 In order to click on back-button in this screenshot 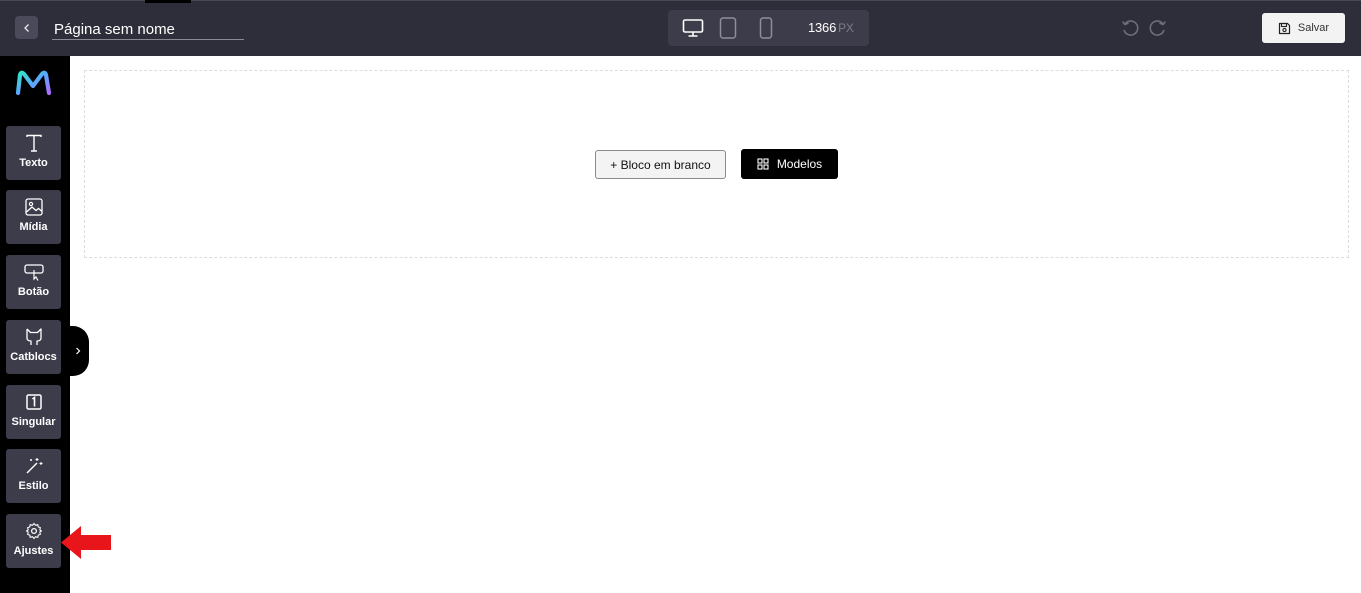, I will do `click(26, 27)`.